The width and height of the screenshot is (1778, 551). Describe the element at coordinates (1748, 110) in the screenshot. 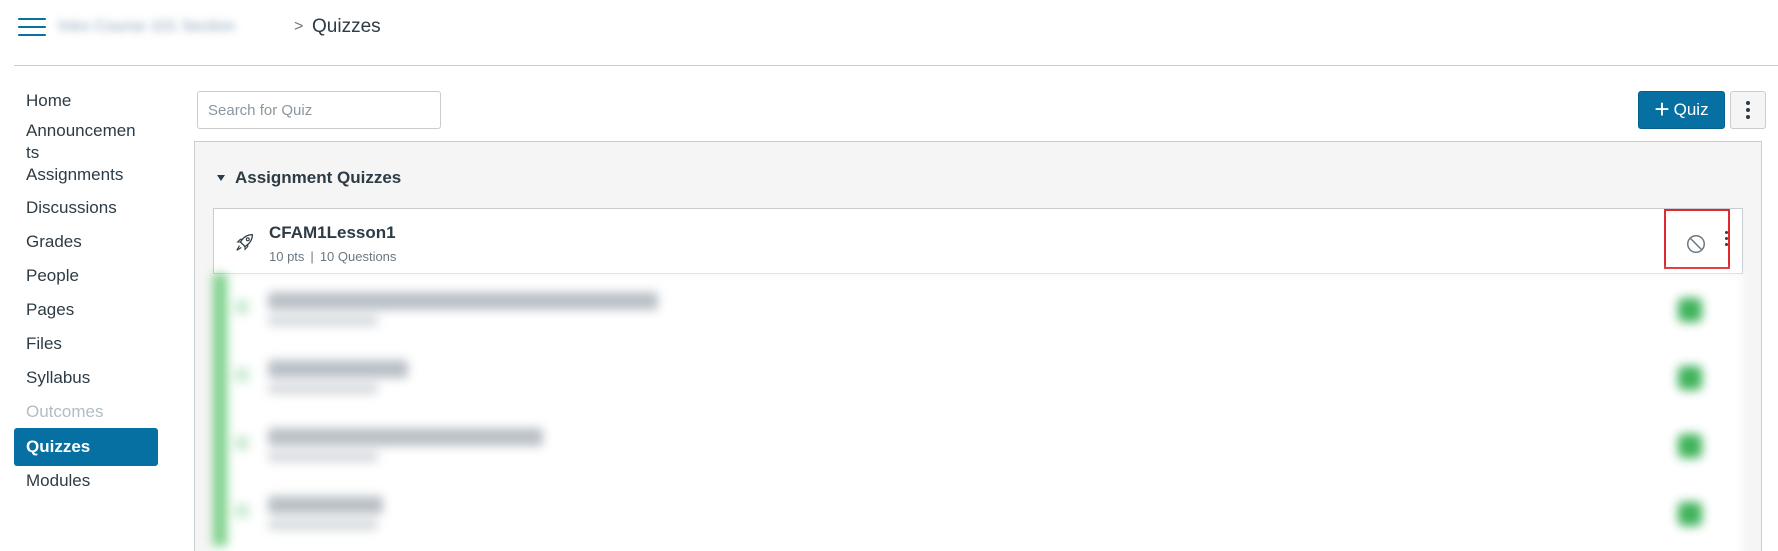

I see `quiz-options-kebab-icon` at that location.